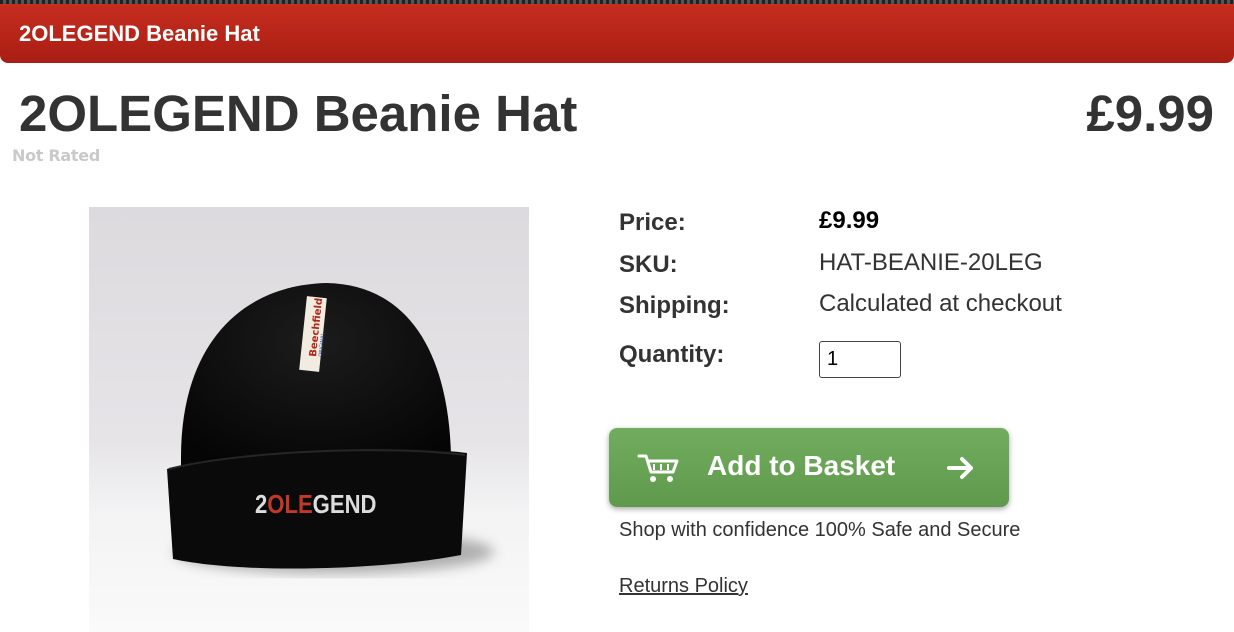  What do you see at coordinates (683, 586) in the screenshot?
I see `returns-policy-link: Returns Policy` at bounding box center [683, 586].